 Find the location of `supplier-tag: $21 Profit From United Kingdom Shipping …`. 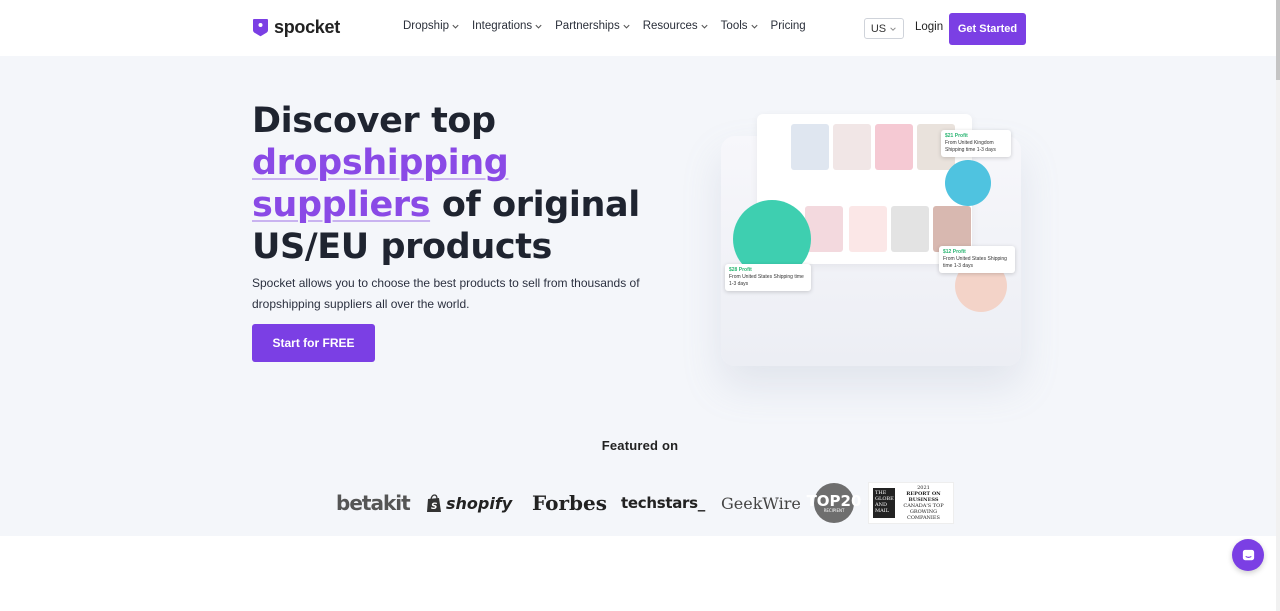

supplier-tag: $21 Profit From United Kingdom Shipping … is located at coordinates (976, 143).